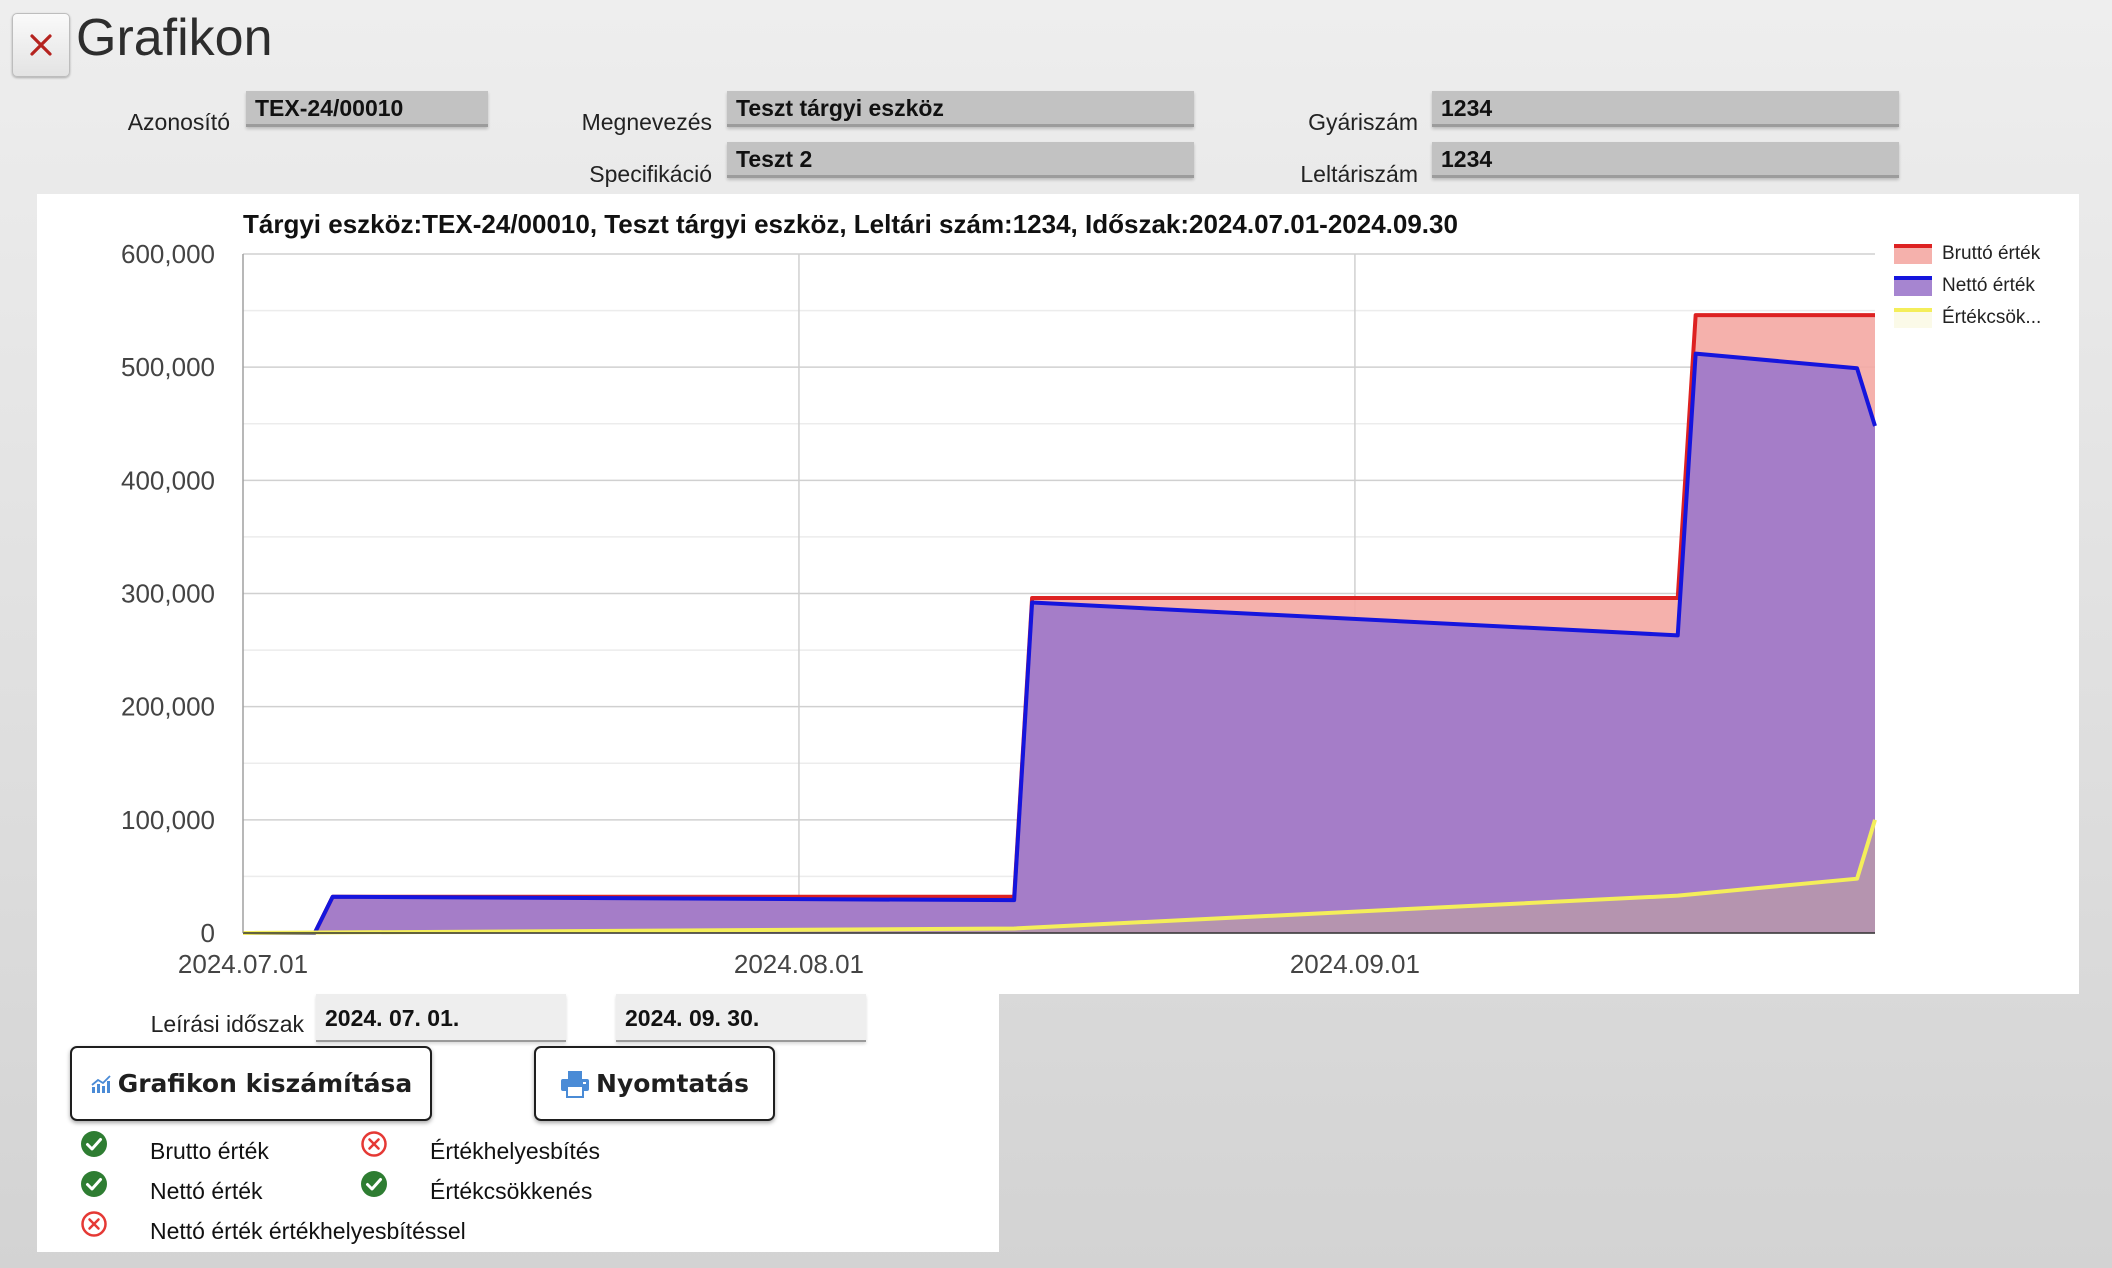  I want to click on megnevezes-field: Teszt tárgyi eszköz, so click(960, 109).